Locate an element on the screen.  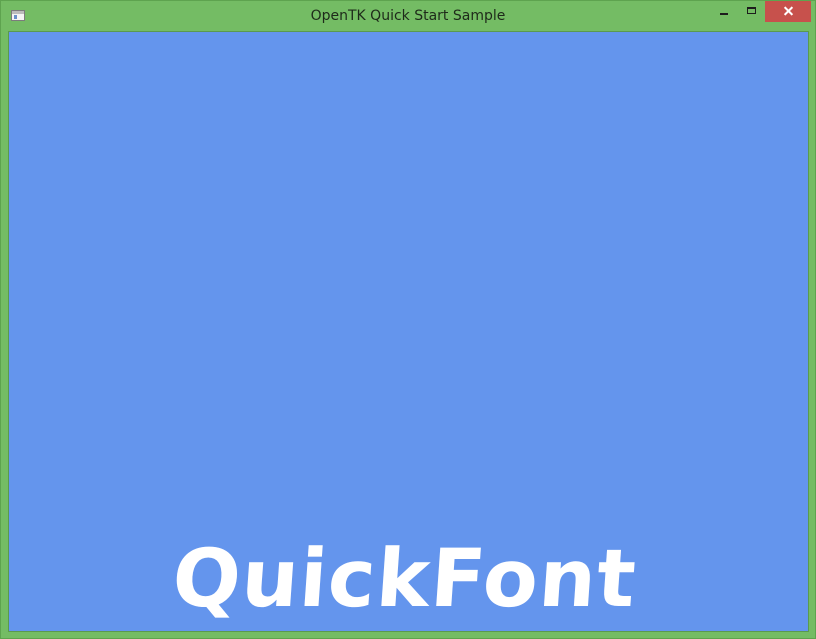
minimize-icon is located at coordinates (724, 13).